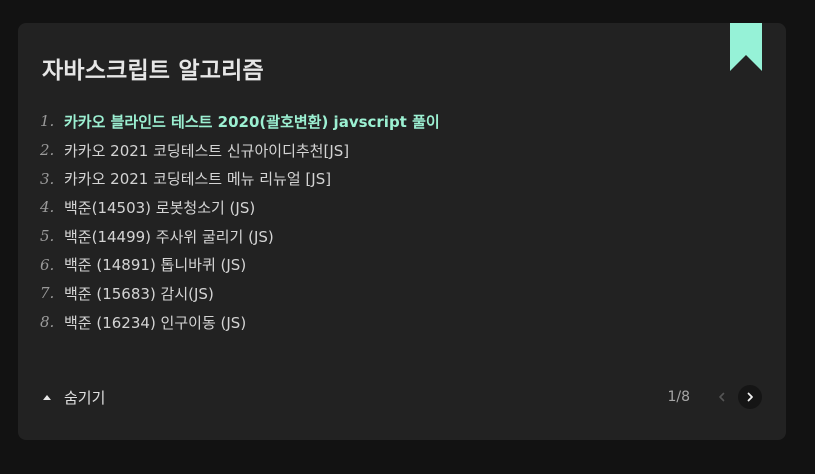 The height and width of the screenshot is (474, 815). I want to click on bookmark-icon, so click(746, 47).